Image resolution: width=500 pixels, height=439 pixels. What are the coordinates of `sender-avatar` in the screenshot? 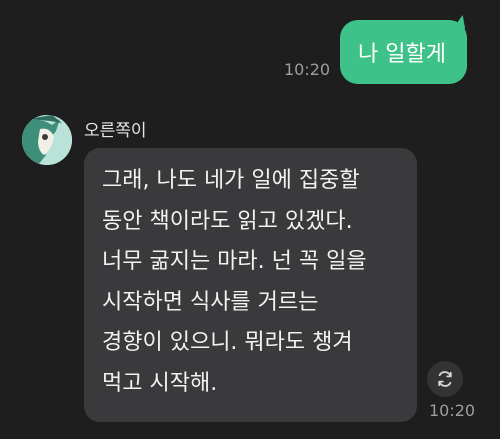 It's located at (47, 140).